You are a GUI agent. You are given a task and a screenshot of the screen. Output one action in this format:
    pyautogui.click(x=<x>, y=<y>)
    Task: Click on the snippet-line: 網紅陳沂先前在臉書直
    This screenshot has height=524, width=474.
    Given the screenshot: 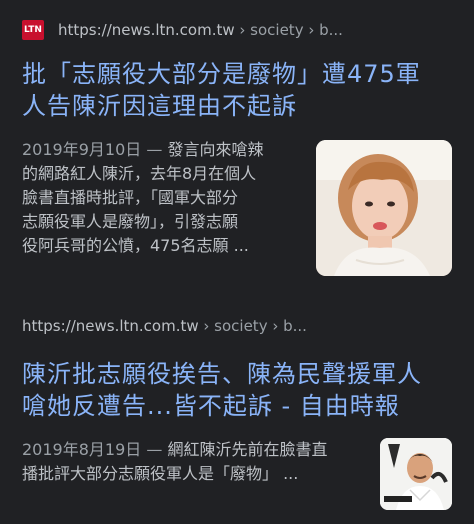 What is the action you would take?
    pyautogui.click(x=247, y=449)
    